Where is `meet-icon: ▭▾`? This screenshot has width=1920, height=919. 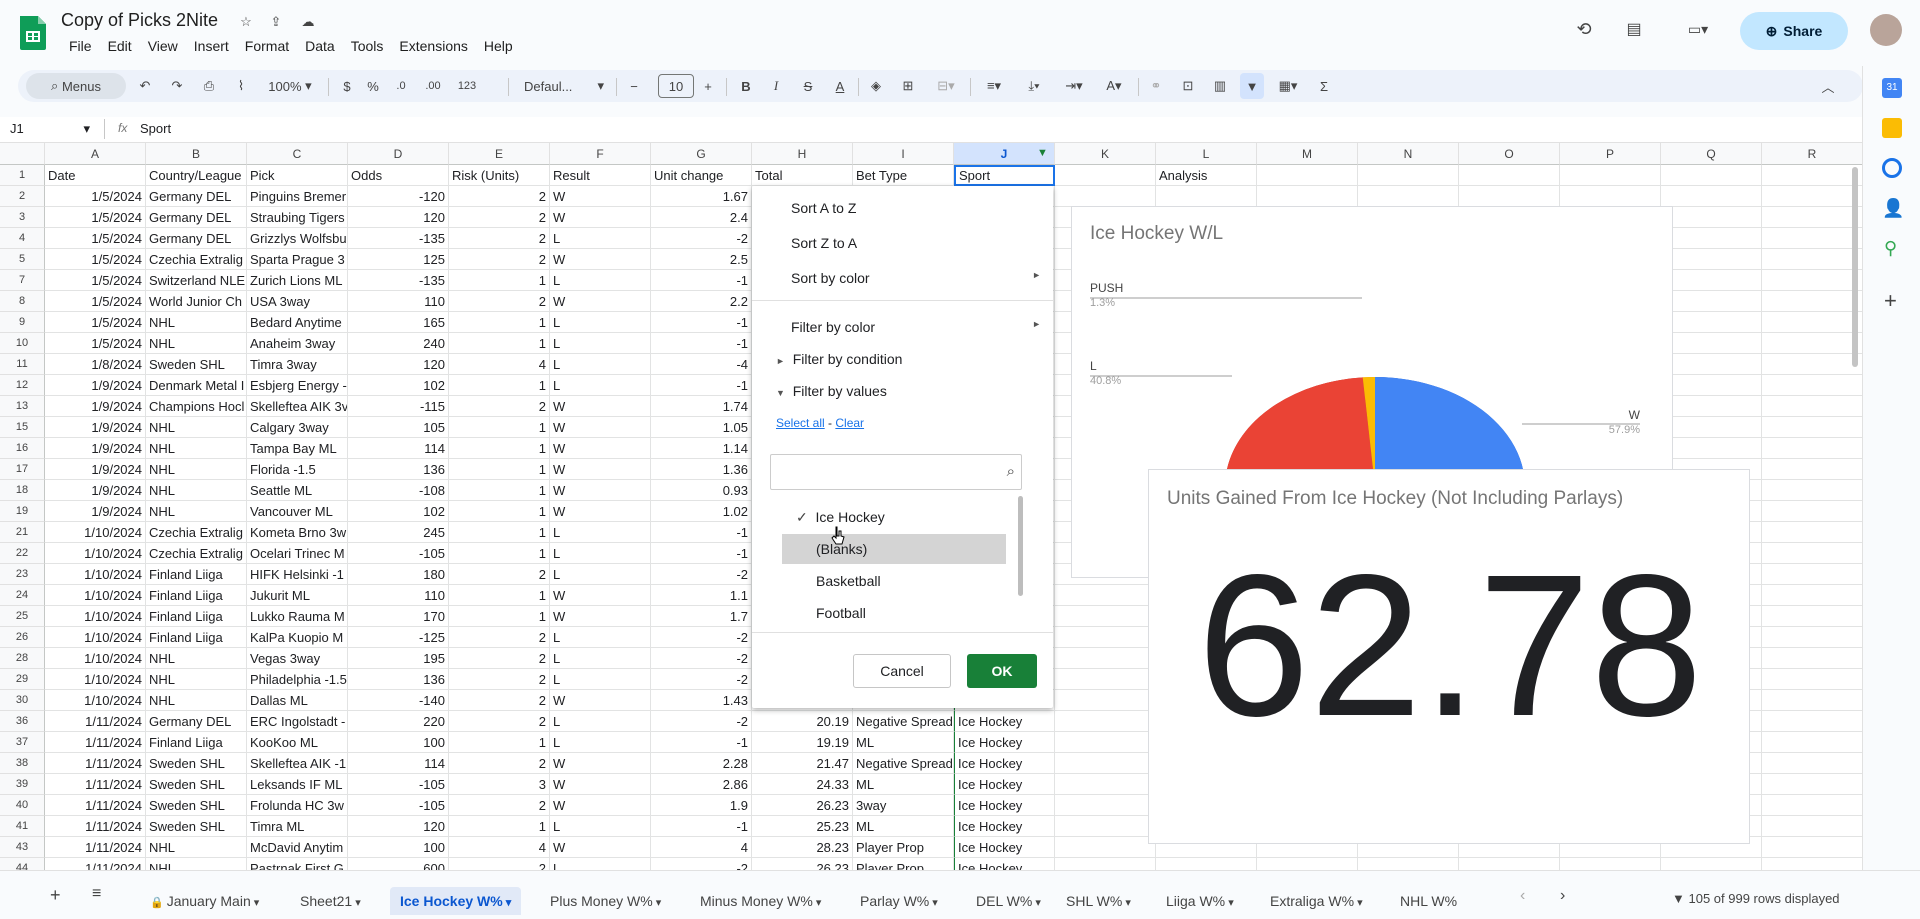
meet-icon: ▭▾ is located at coordinates (1698, 29).